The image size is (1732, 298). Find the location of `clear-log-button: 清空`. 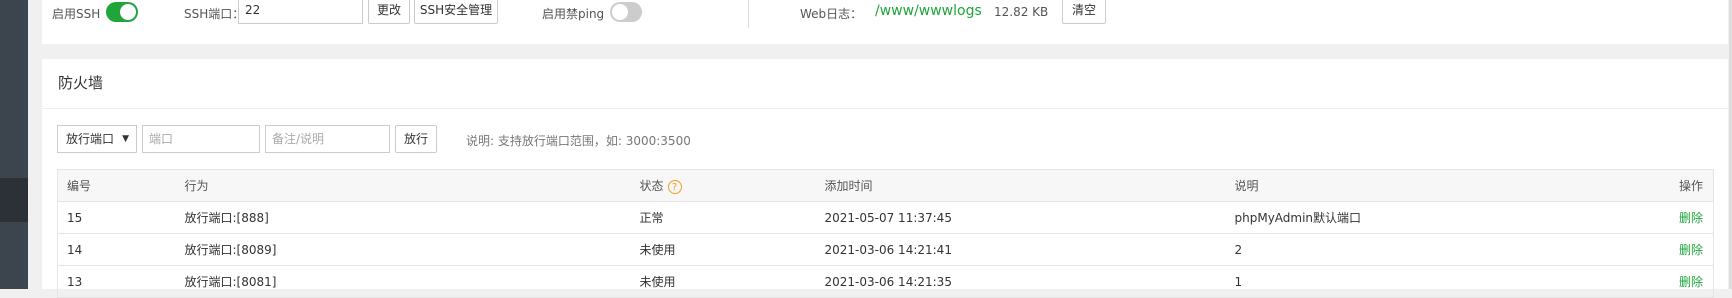

clear-log-button: 清空 is located at coordinates (1084, 12).